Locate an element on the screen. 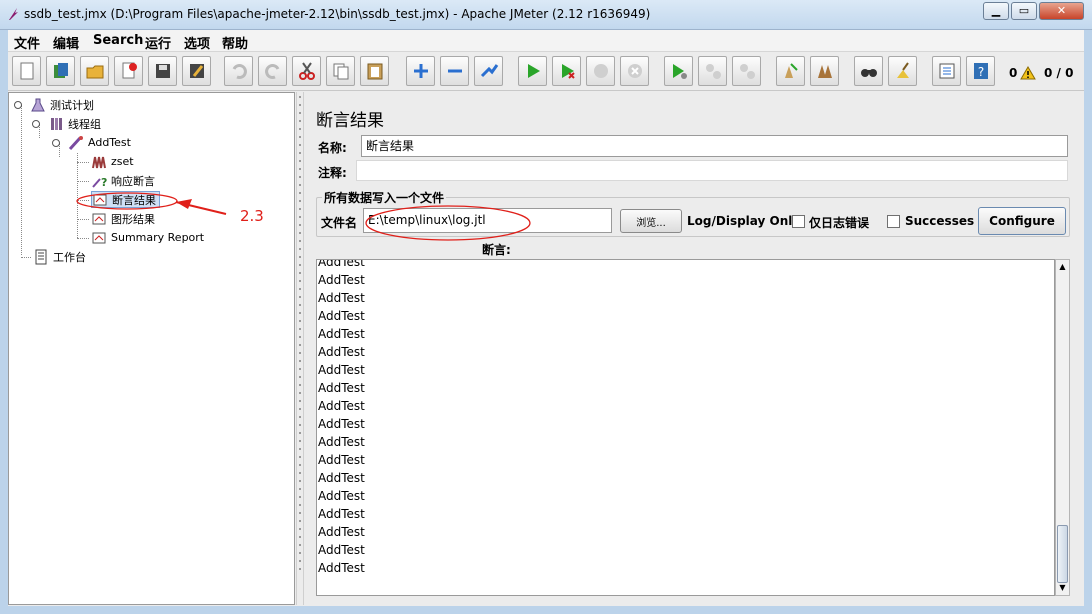 This screenshot has height=614, width=1092. start-icon is located at coordinates (533, 71).